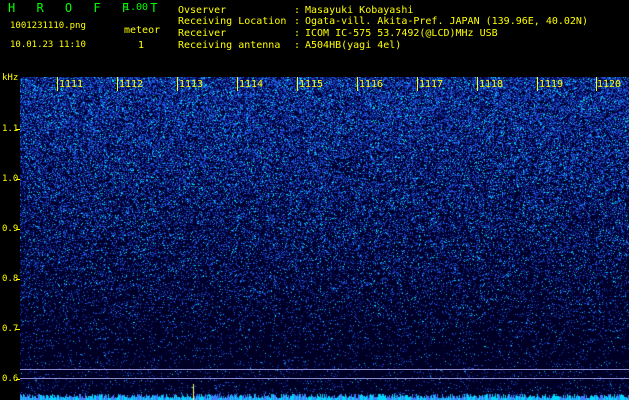 The image size is (629, 400). Describe the element at coordinates (48, 45) in the screenshot. I see `date-time: 10.01.23 11:10` at that location.